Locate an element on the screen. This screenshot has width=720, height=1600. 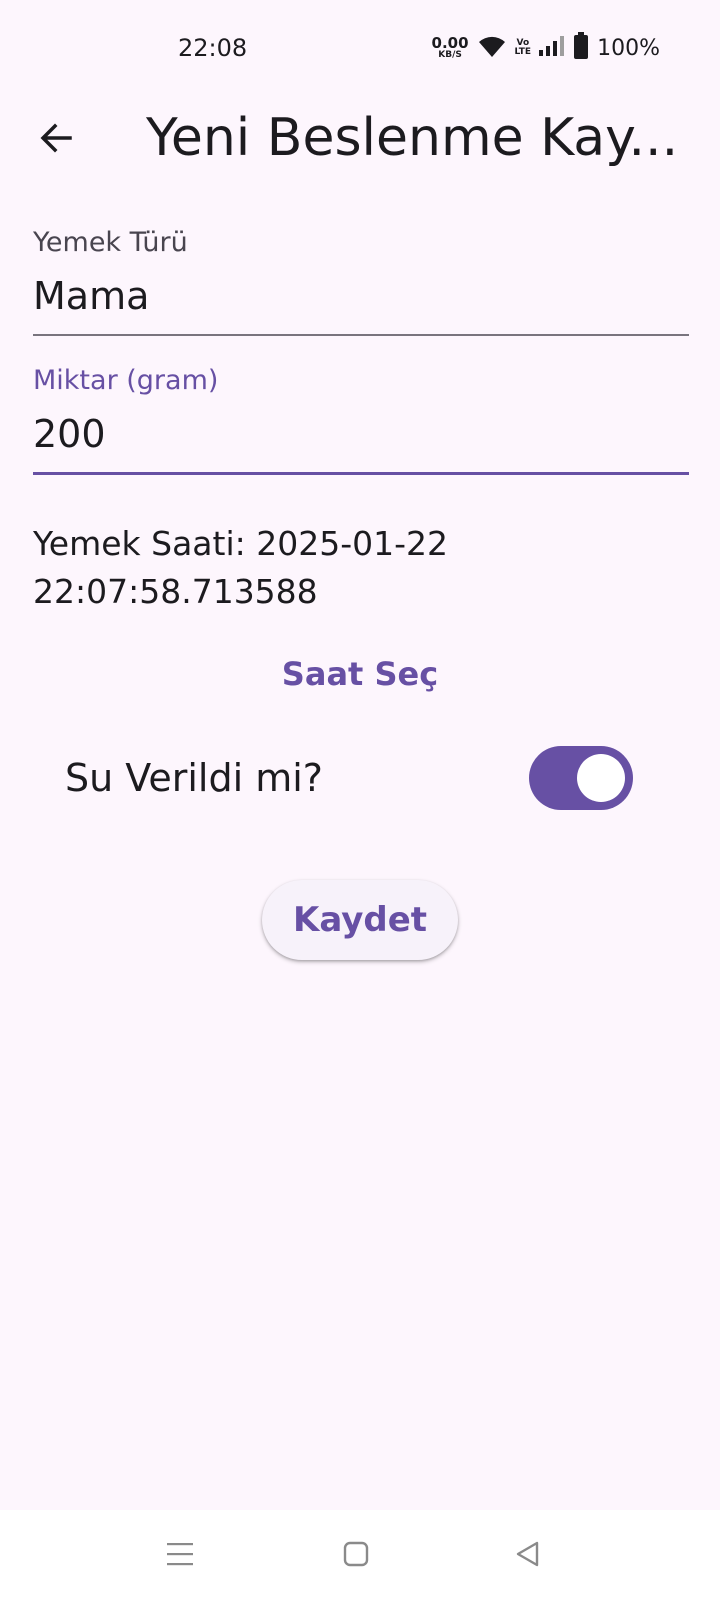
network-speed-value: 0.00 is located at coordinates (450, 43).